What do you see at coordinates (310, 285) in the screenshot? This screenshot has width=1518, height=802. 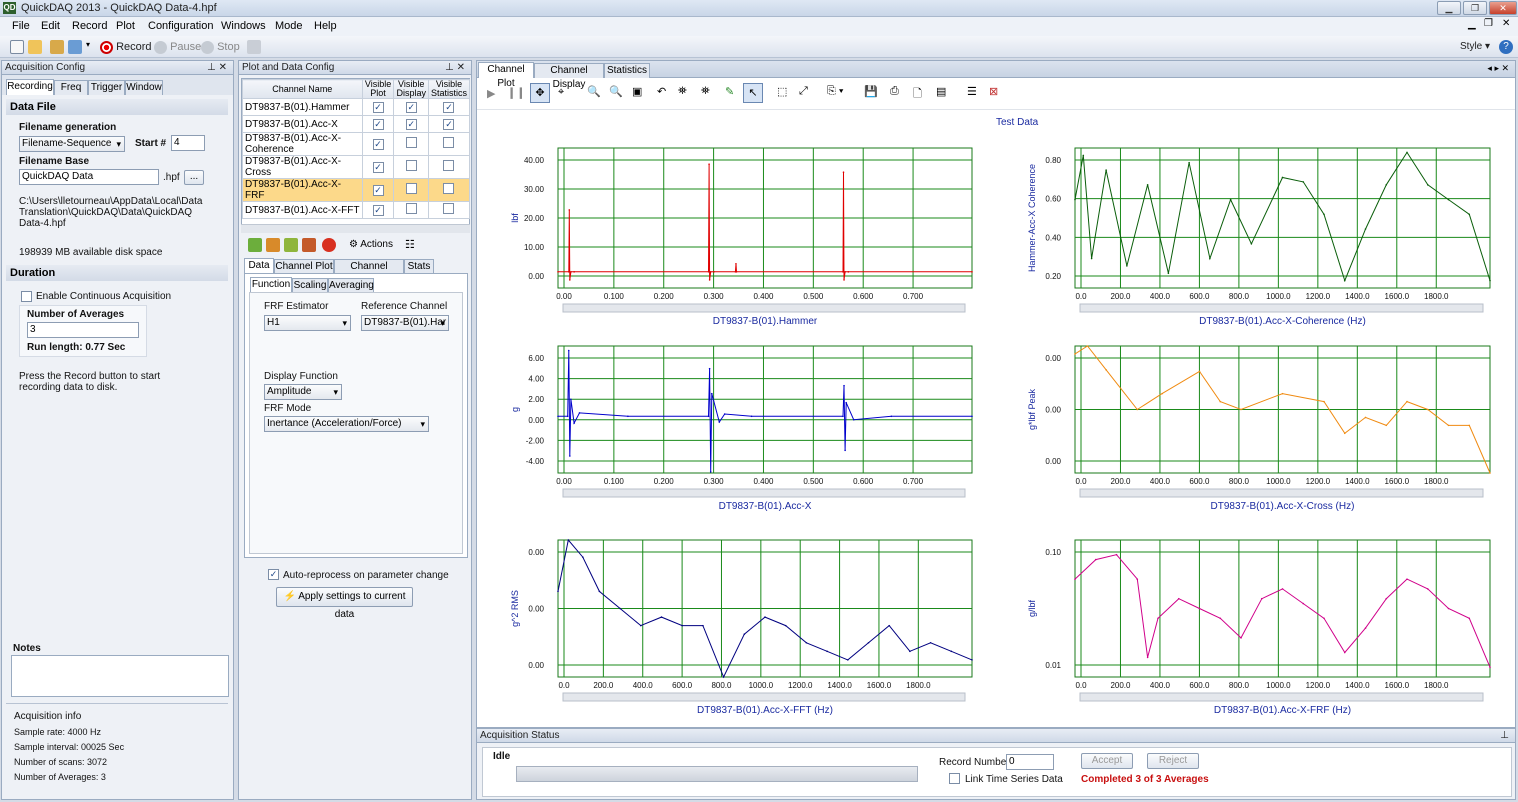 I see `subtab-scaling: Scaling` at bounding box center [310, 285].